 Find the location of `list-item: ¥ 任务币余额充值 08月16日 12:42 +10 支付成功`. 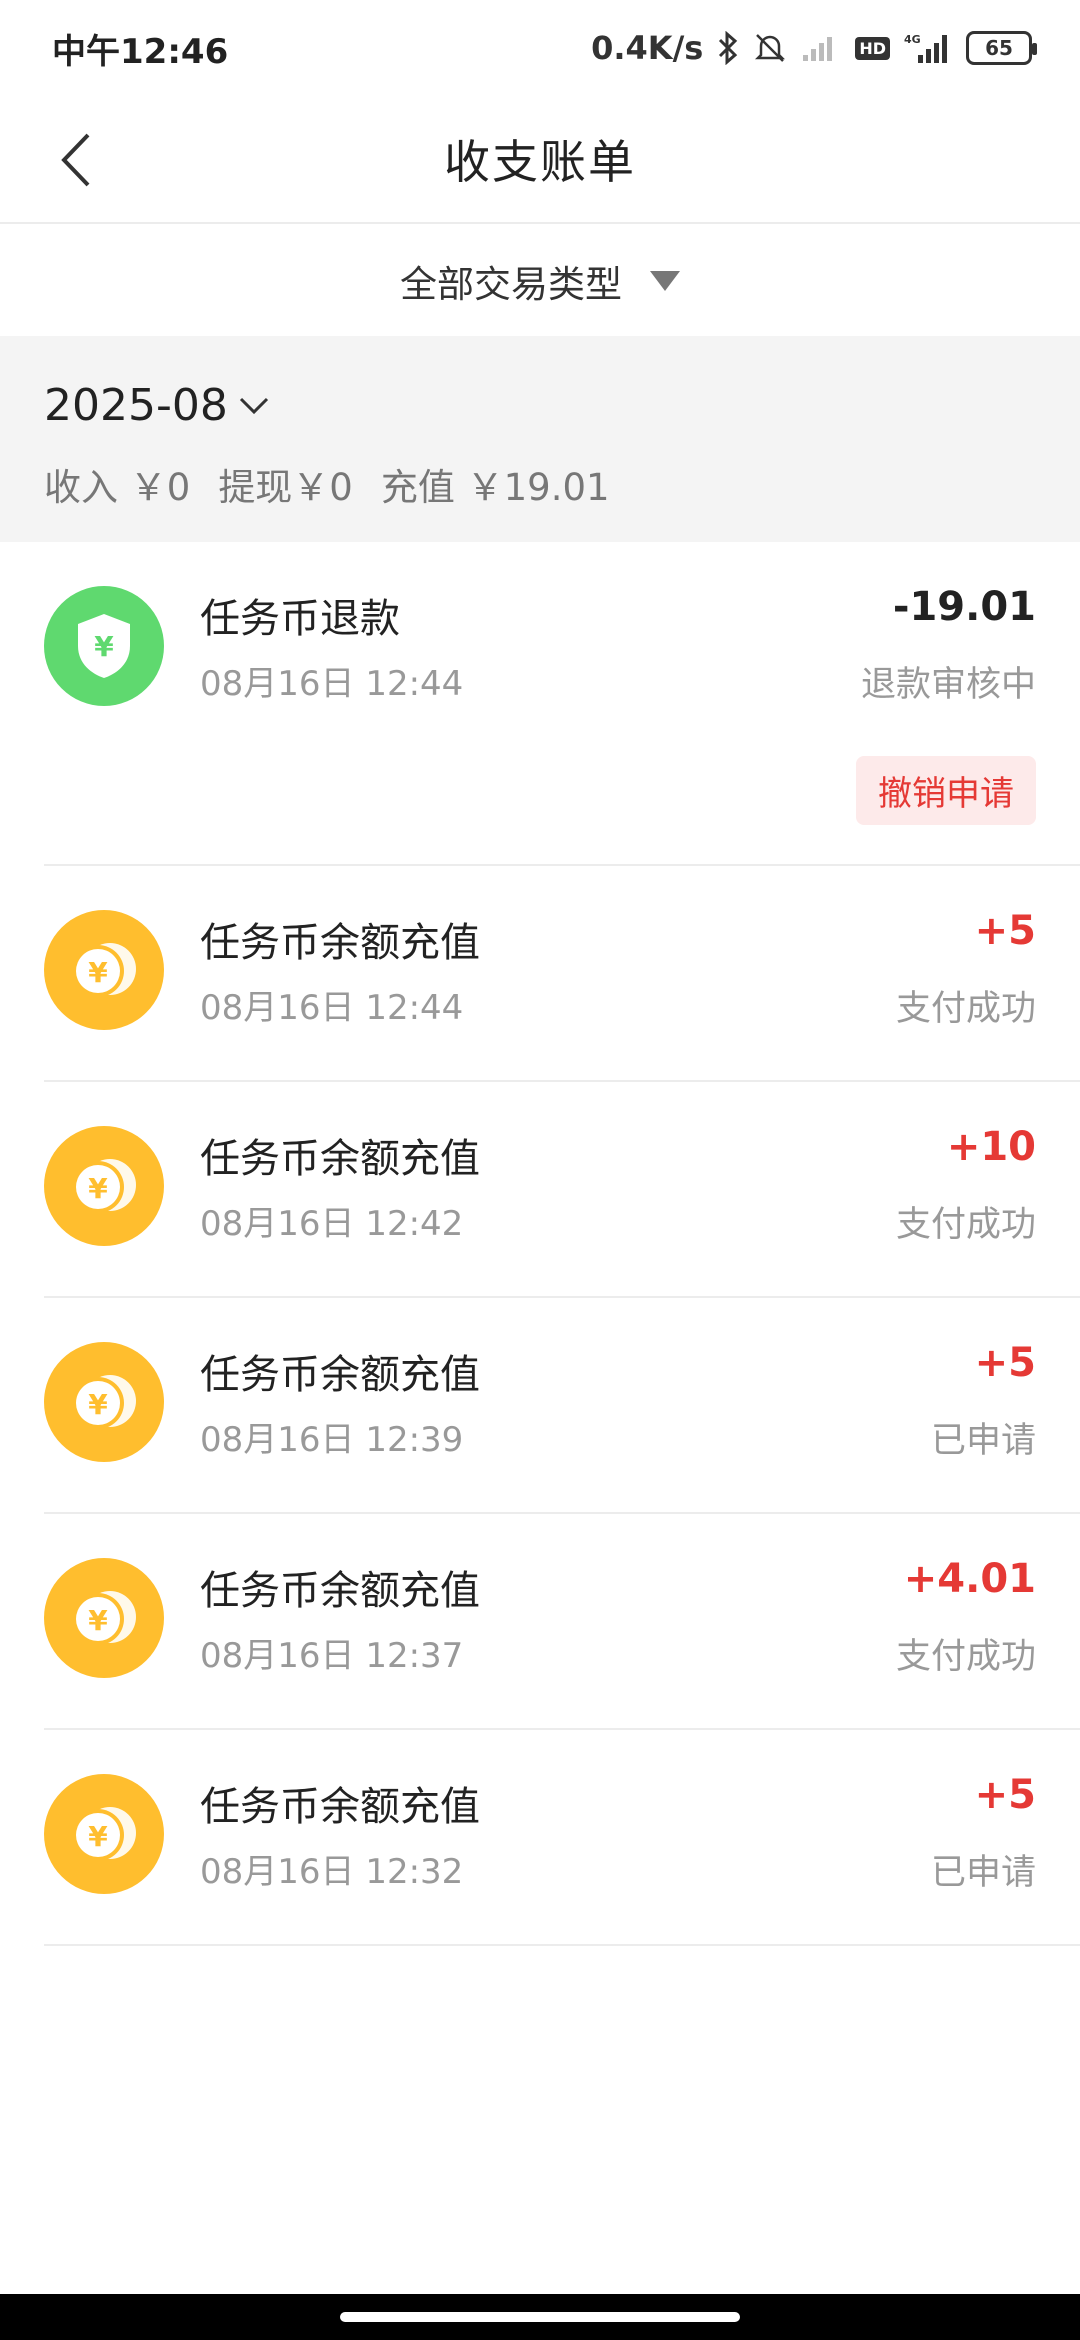

list-item: ¥ 任务币余额充值 08月16日 12:42 +10 支付成功 is located at coordinates (562, 1190).